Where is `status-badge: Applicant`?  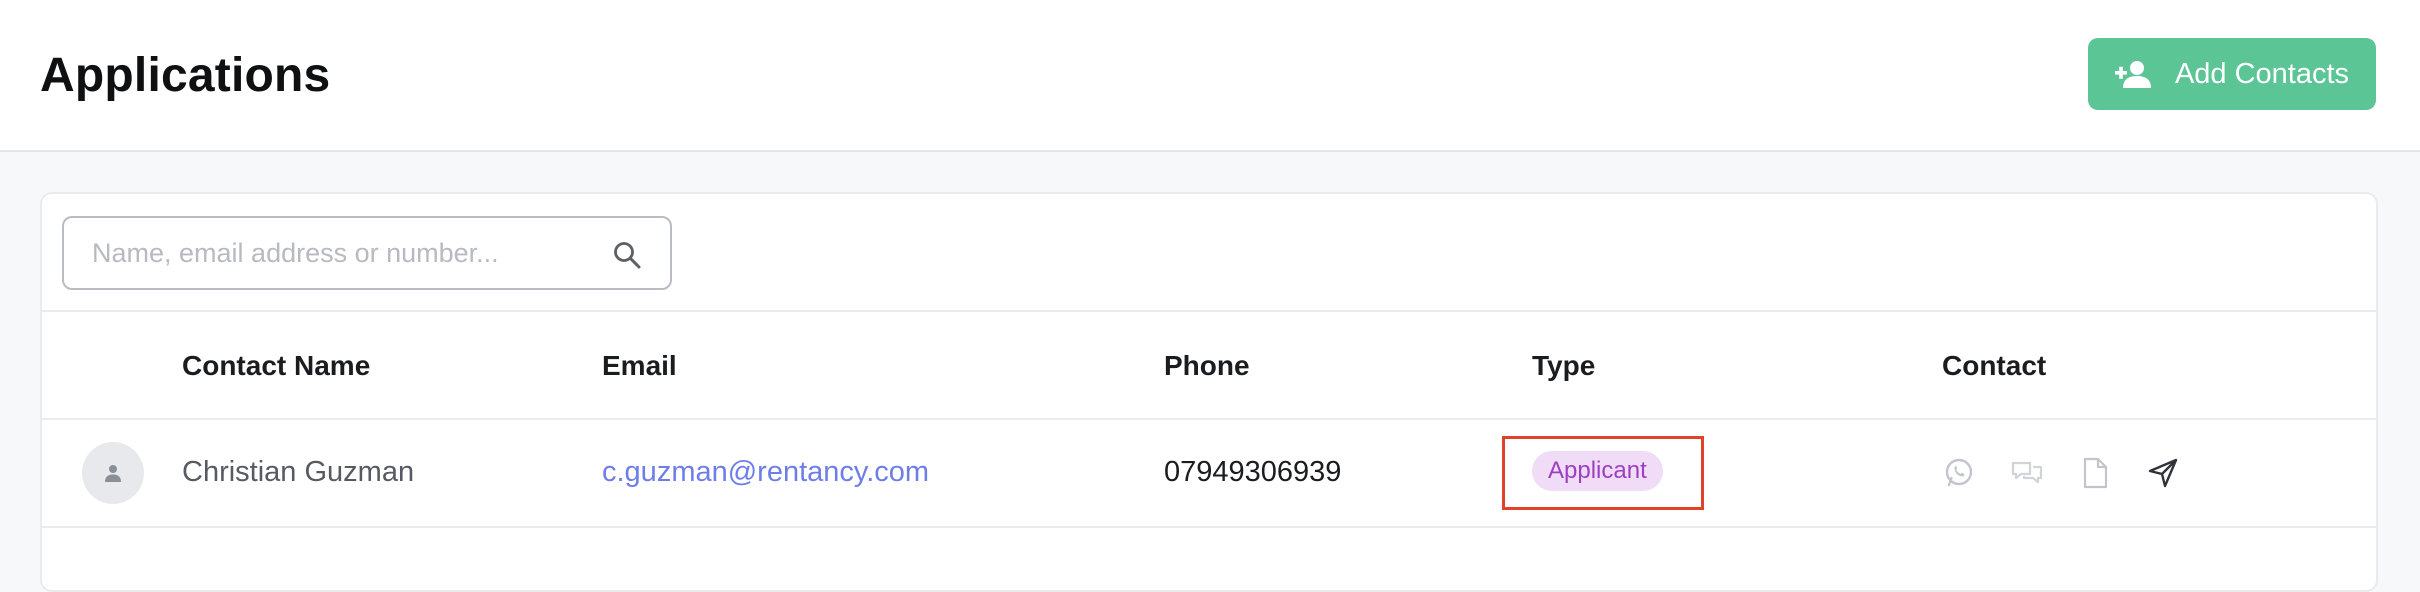 status-badge: Applicant is located at coordinates (1597, 471).